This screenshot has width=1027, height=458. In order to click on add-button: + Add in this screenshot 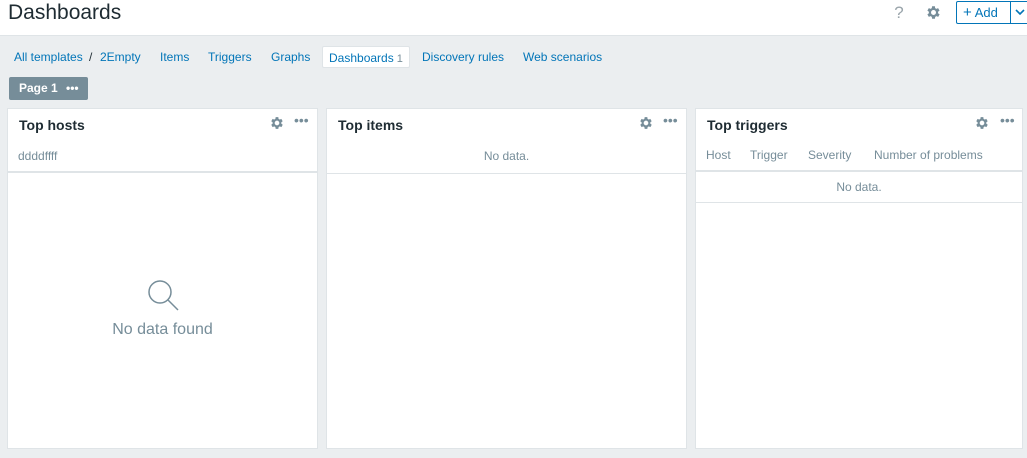, I will do `click(983, 12)`.